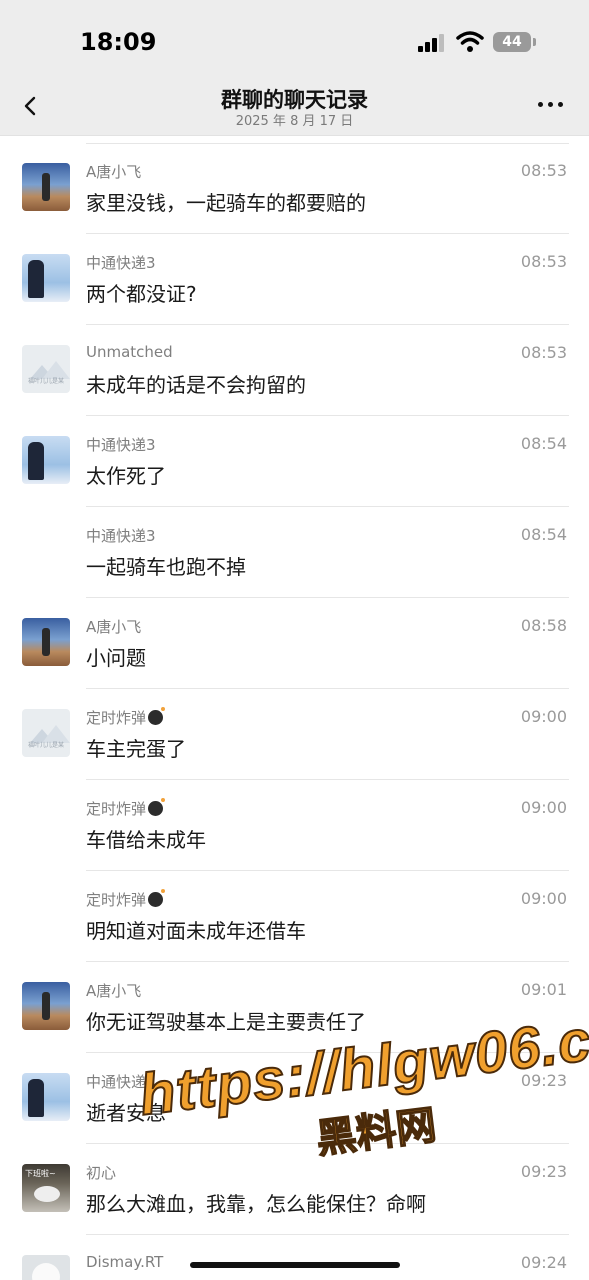  Describe the element at coordinates (196, 385) in the screenshot. I see `message-text: 未成年的话是不会拘留的` at that location.